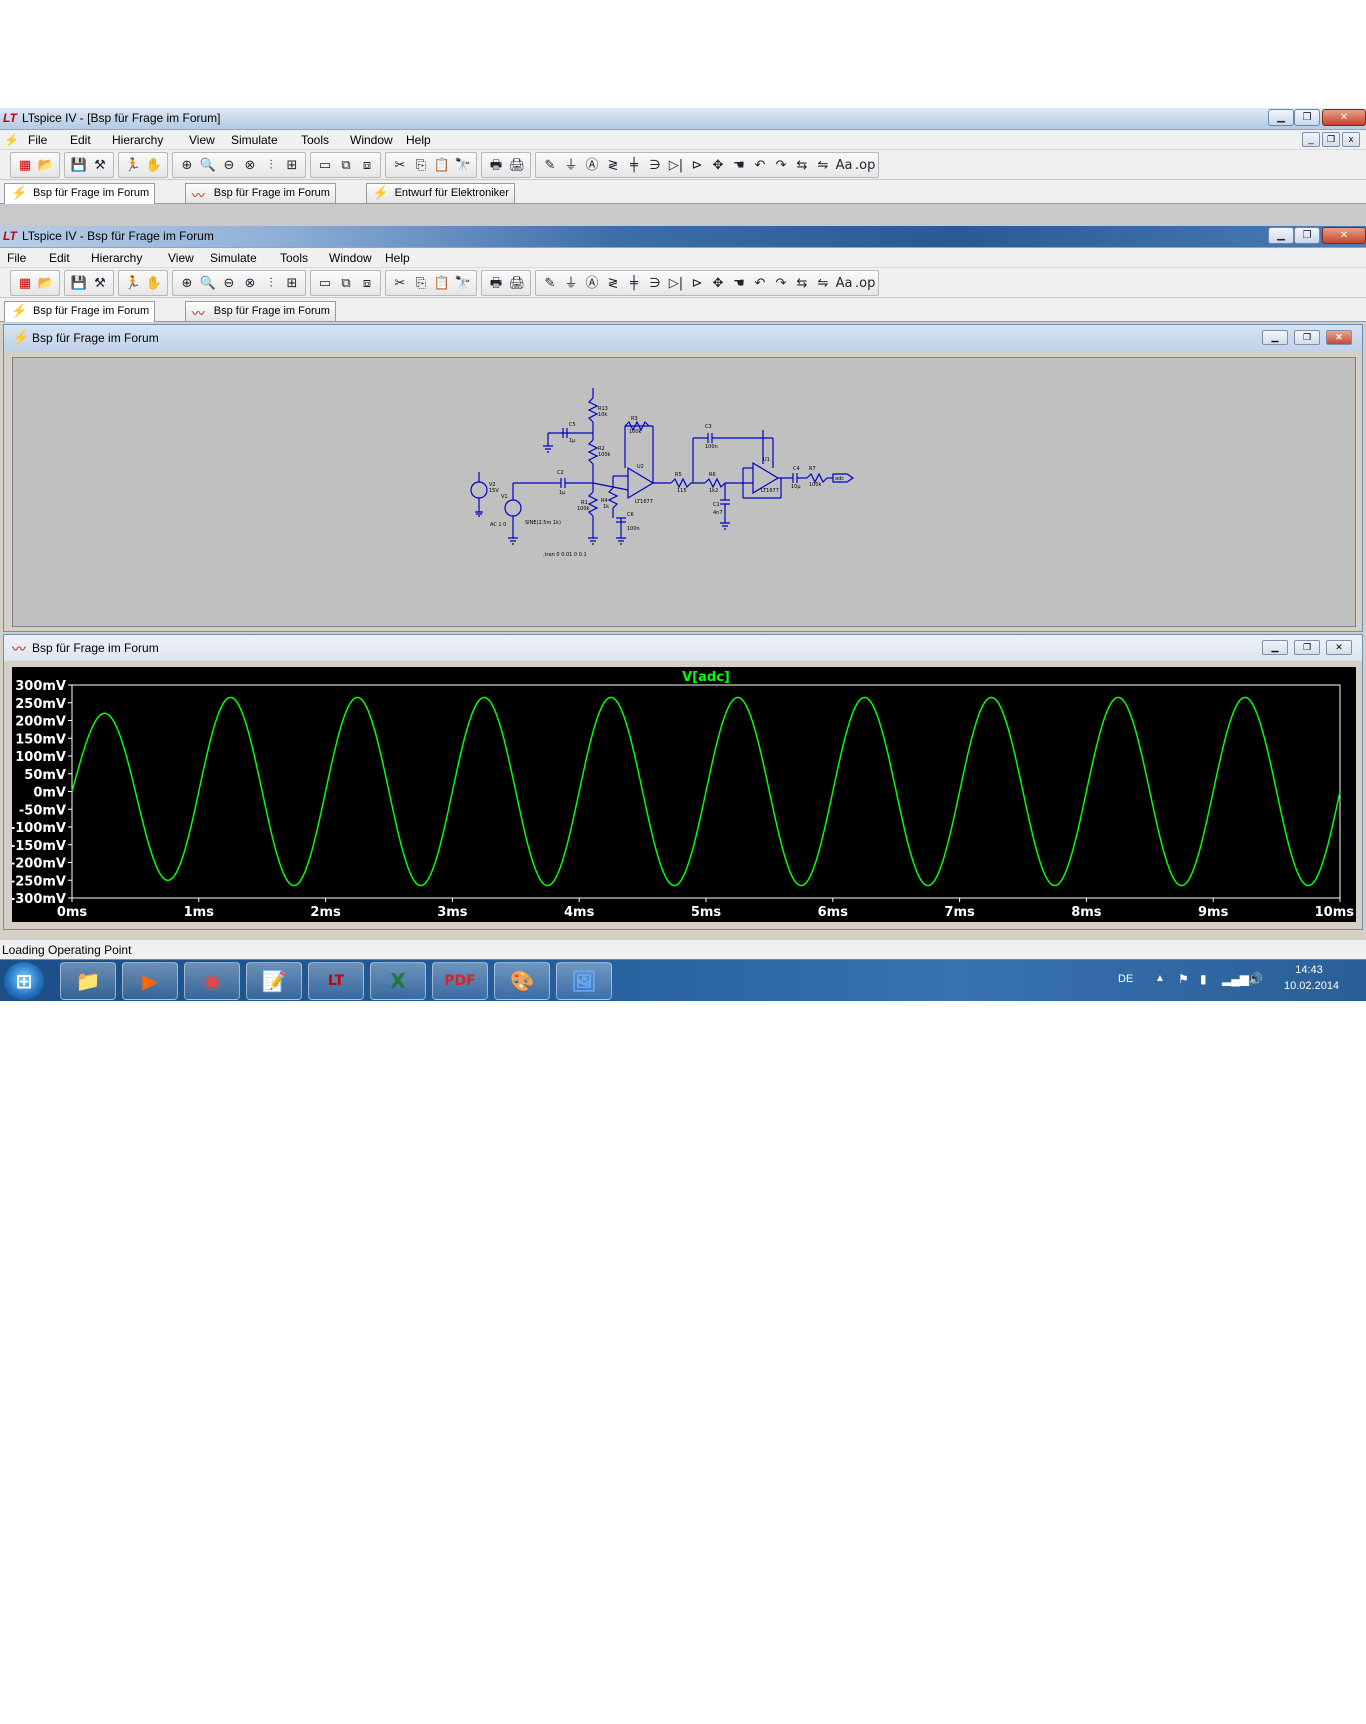  I want to click on tab-1: 〰 Bsp für Frage im Forum, so click(260, 193).